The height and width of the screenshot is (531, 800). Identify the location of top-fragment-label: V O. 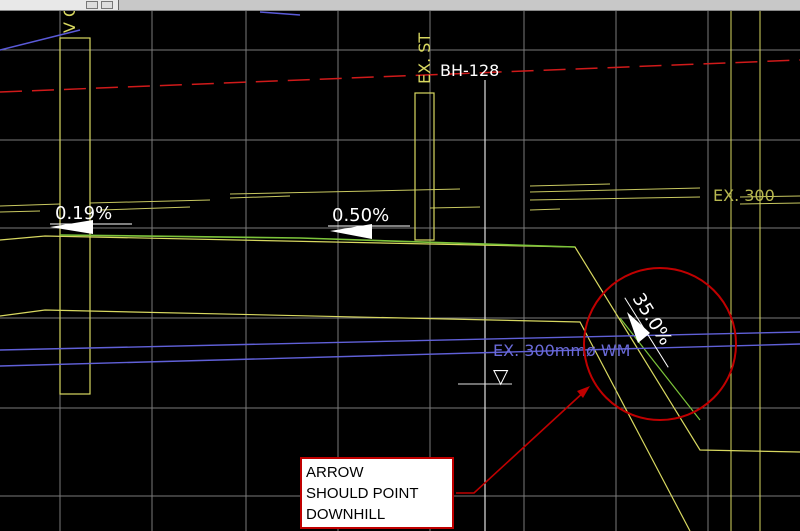
(69, 22).